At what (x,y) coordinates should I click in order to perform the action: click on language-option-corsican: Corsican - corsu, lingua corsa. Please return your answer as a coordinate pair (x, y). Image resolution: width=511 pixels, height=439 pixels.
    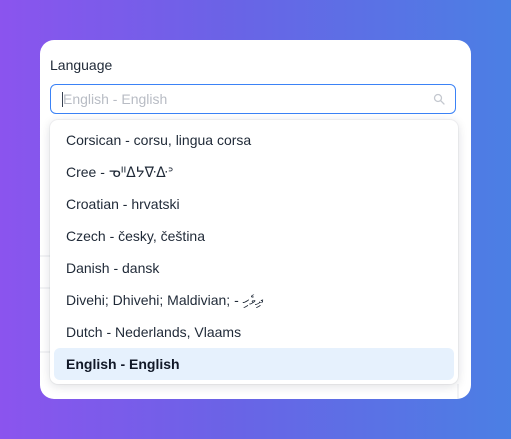
    Looking at the image, I should click on (254, 140).